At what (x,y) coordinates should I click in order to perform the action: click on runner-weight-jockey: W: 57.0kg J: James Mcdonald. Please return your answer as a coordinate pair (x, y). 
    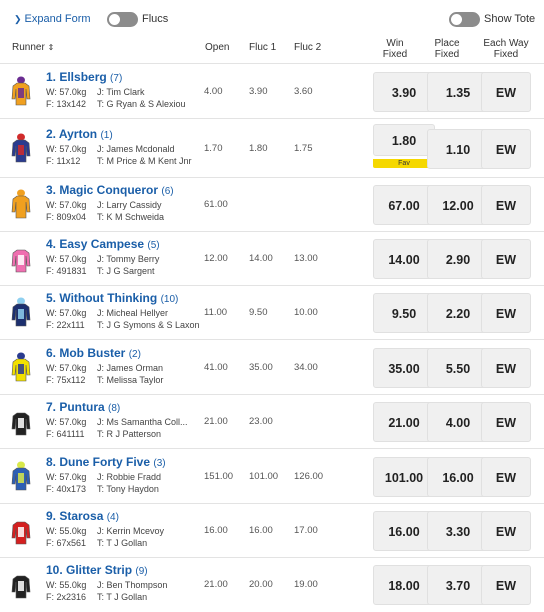
    Looking at the image, I should click on (110, 148).